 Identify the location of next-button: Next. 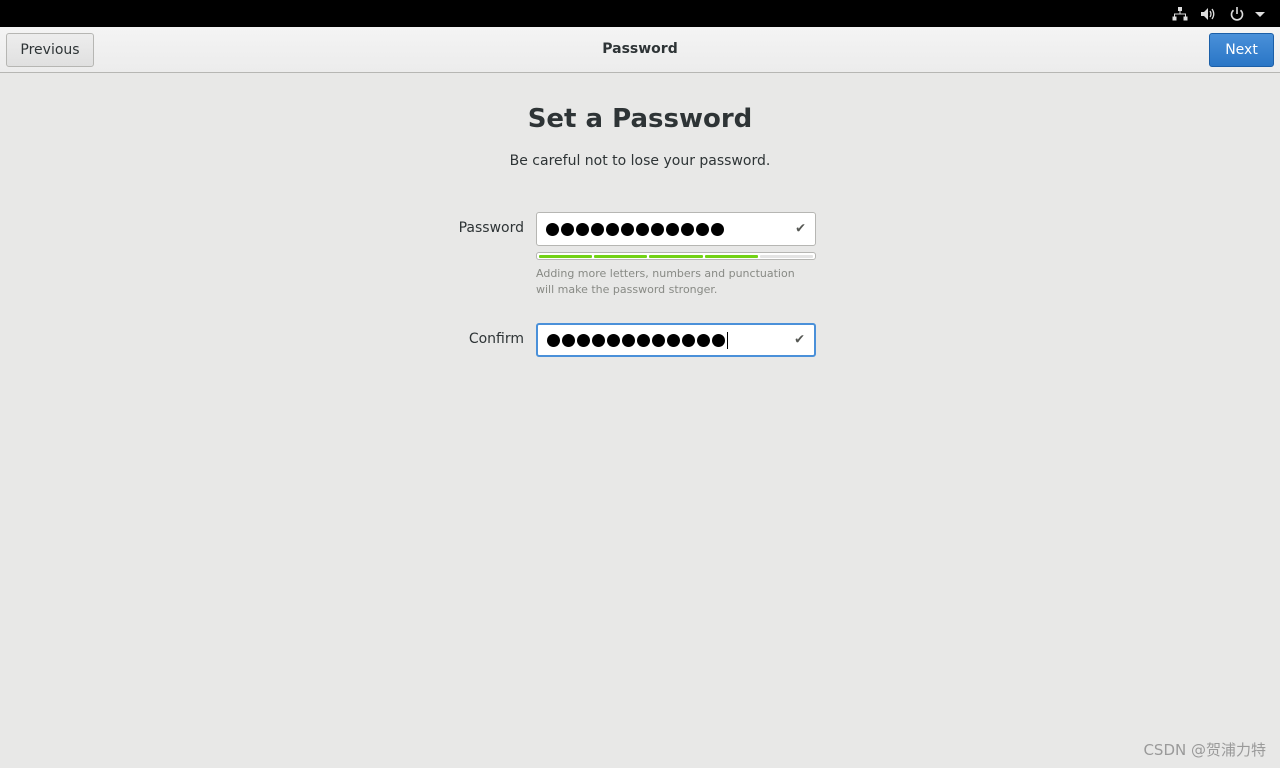
(1241, 50).